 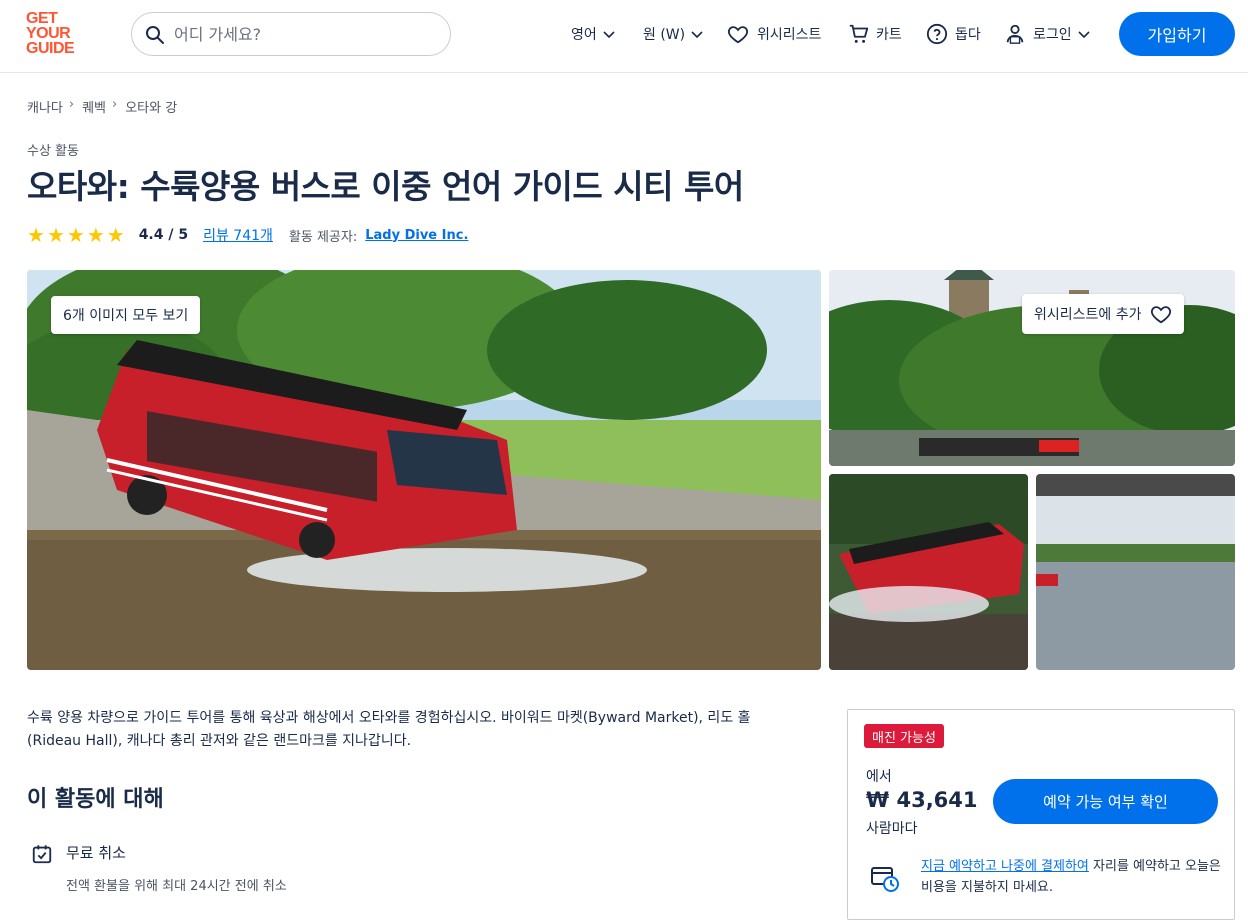 I want to click on logo-line-2: YOUR, so click(x=48, y=33).